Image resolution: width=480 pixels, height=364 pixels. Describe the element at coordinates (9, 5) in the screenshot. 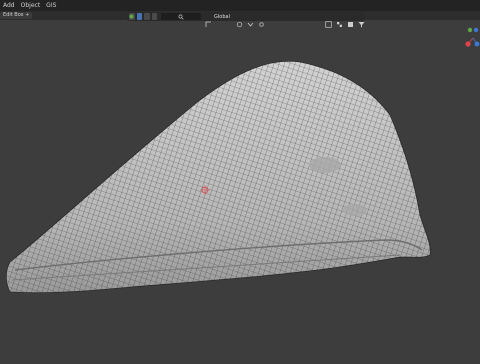

I see `menu-add: Add` at that location.